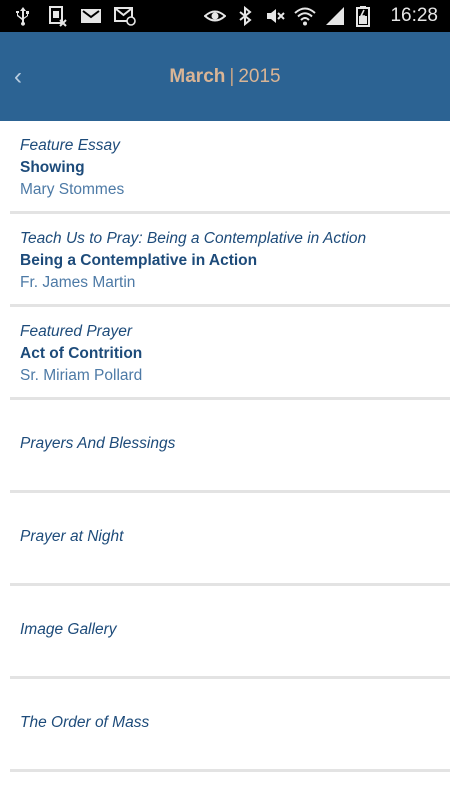 Image resolution: width=450 pixels, height=800 pixels. Describe the element at coordinates (91, 16) in the screenshot. I see `gmail-icon` at that location.